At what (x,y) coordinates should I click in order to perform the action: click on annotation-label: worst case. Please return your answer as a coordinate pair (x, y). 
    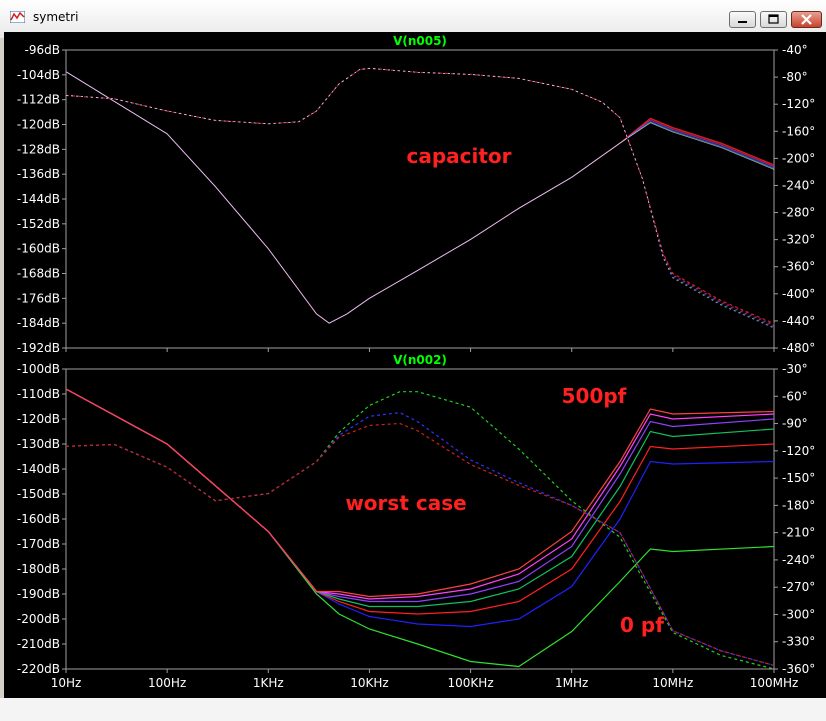
    Looking at the image, I should click on (405, 503).